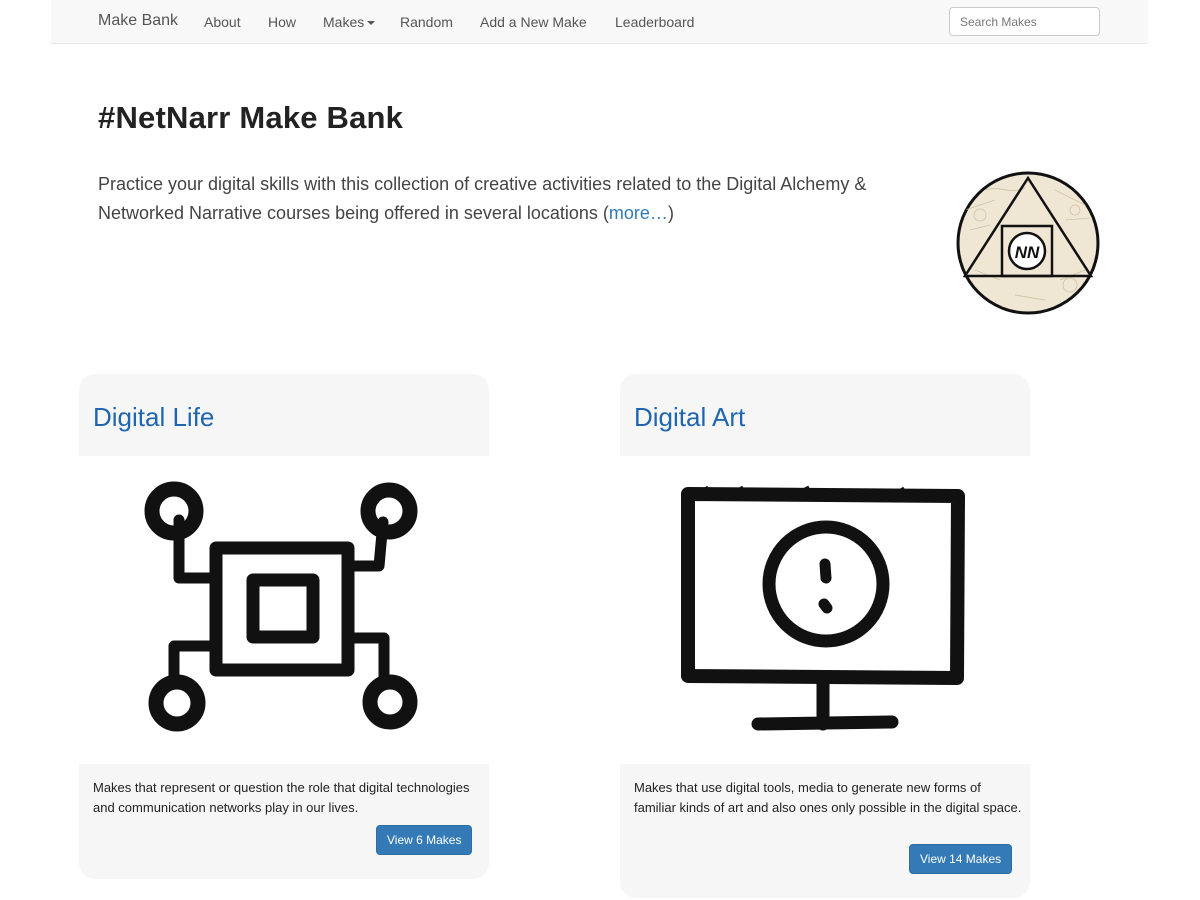 This screenshot has width=1200, height=900. What do you see at coordinates (282, 22) in the screenshot?
I see `nav-item-how: How` at bounding box center [282, 22].